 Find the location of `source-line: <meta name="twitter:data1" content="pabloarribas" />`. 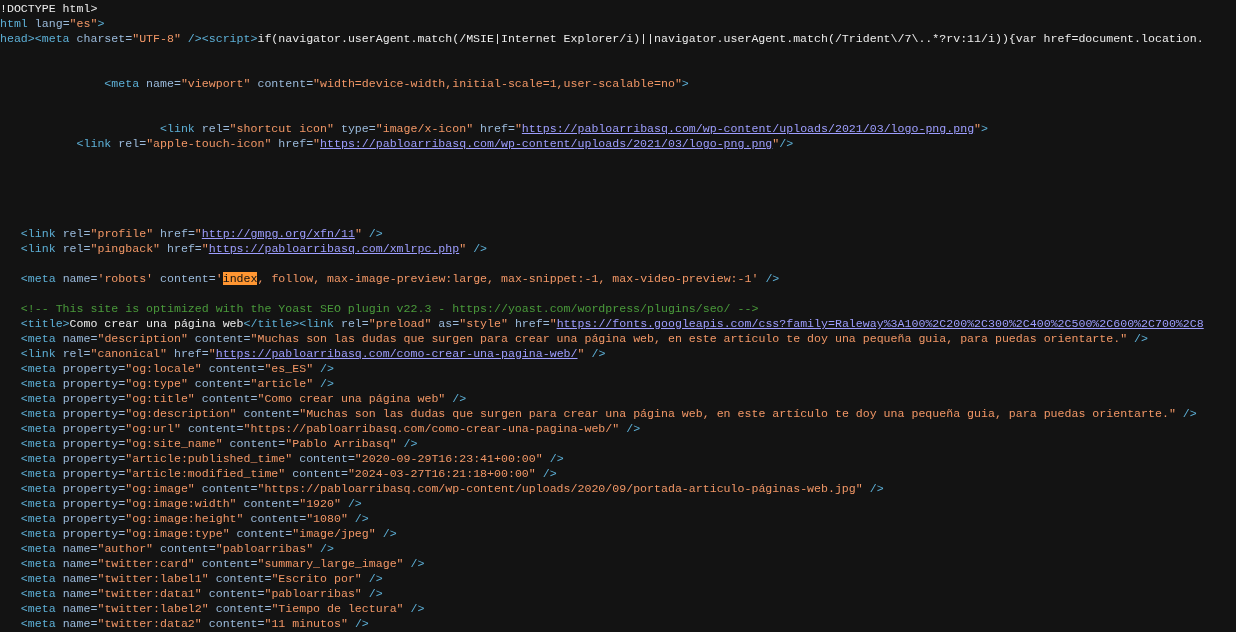

source-line: <meta name="twitter:data1" content="pabloarribas" /> is located at coordinates (201, 593).